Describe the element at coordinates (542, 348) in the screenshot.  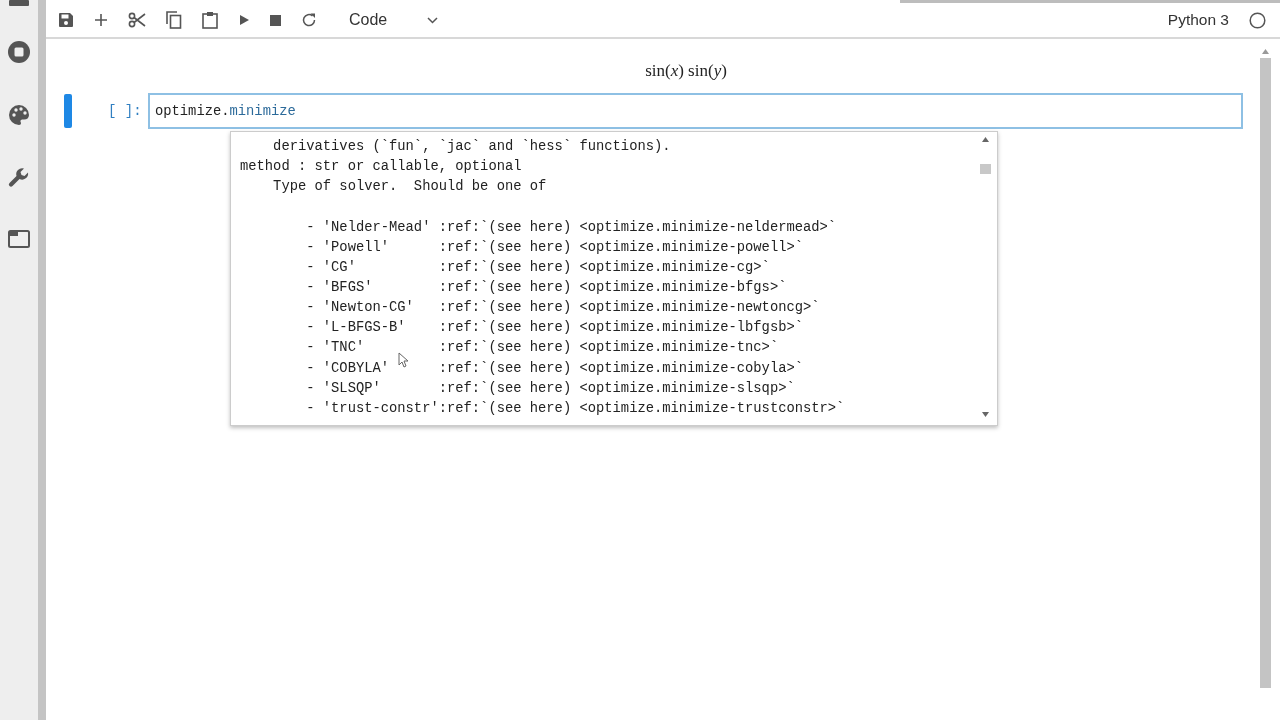
I see `docstring-line: - 'TNC' :ref:`(see here) <optimize.minimize-tnc>`` at that location.